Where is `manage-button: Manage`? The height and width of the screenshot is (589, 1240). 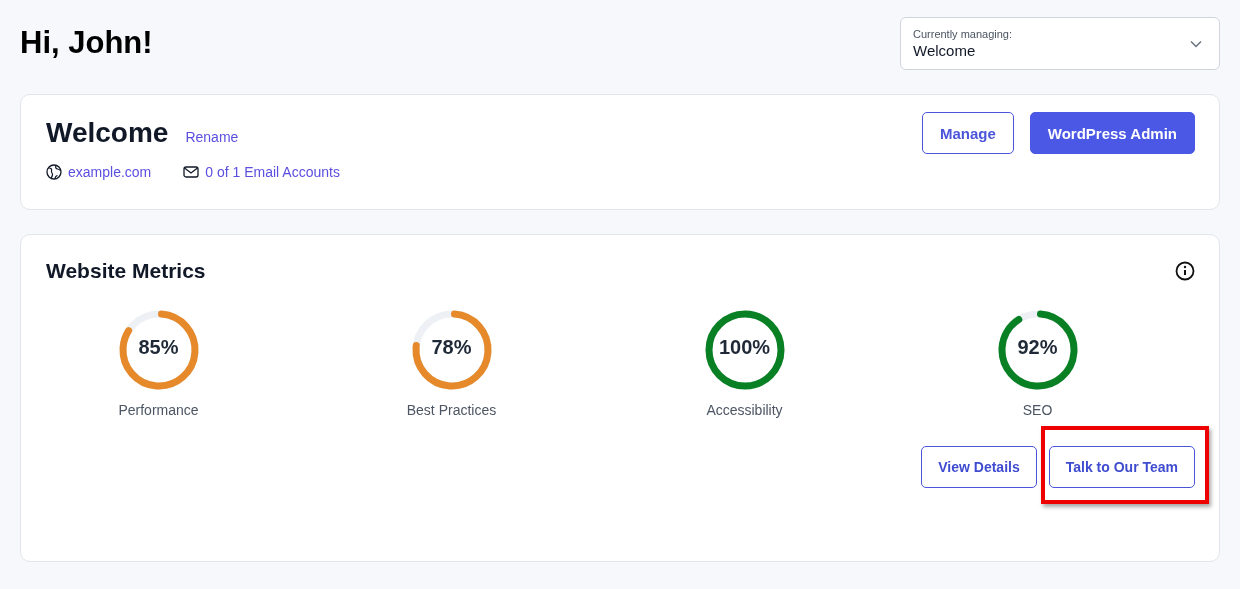
manage-button: Manage is located at coordinates (967, 133).